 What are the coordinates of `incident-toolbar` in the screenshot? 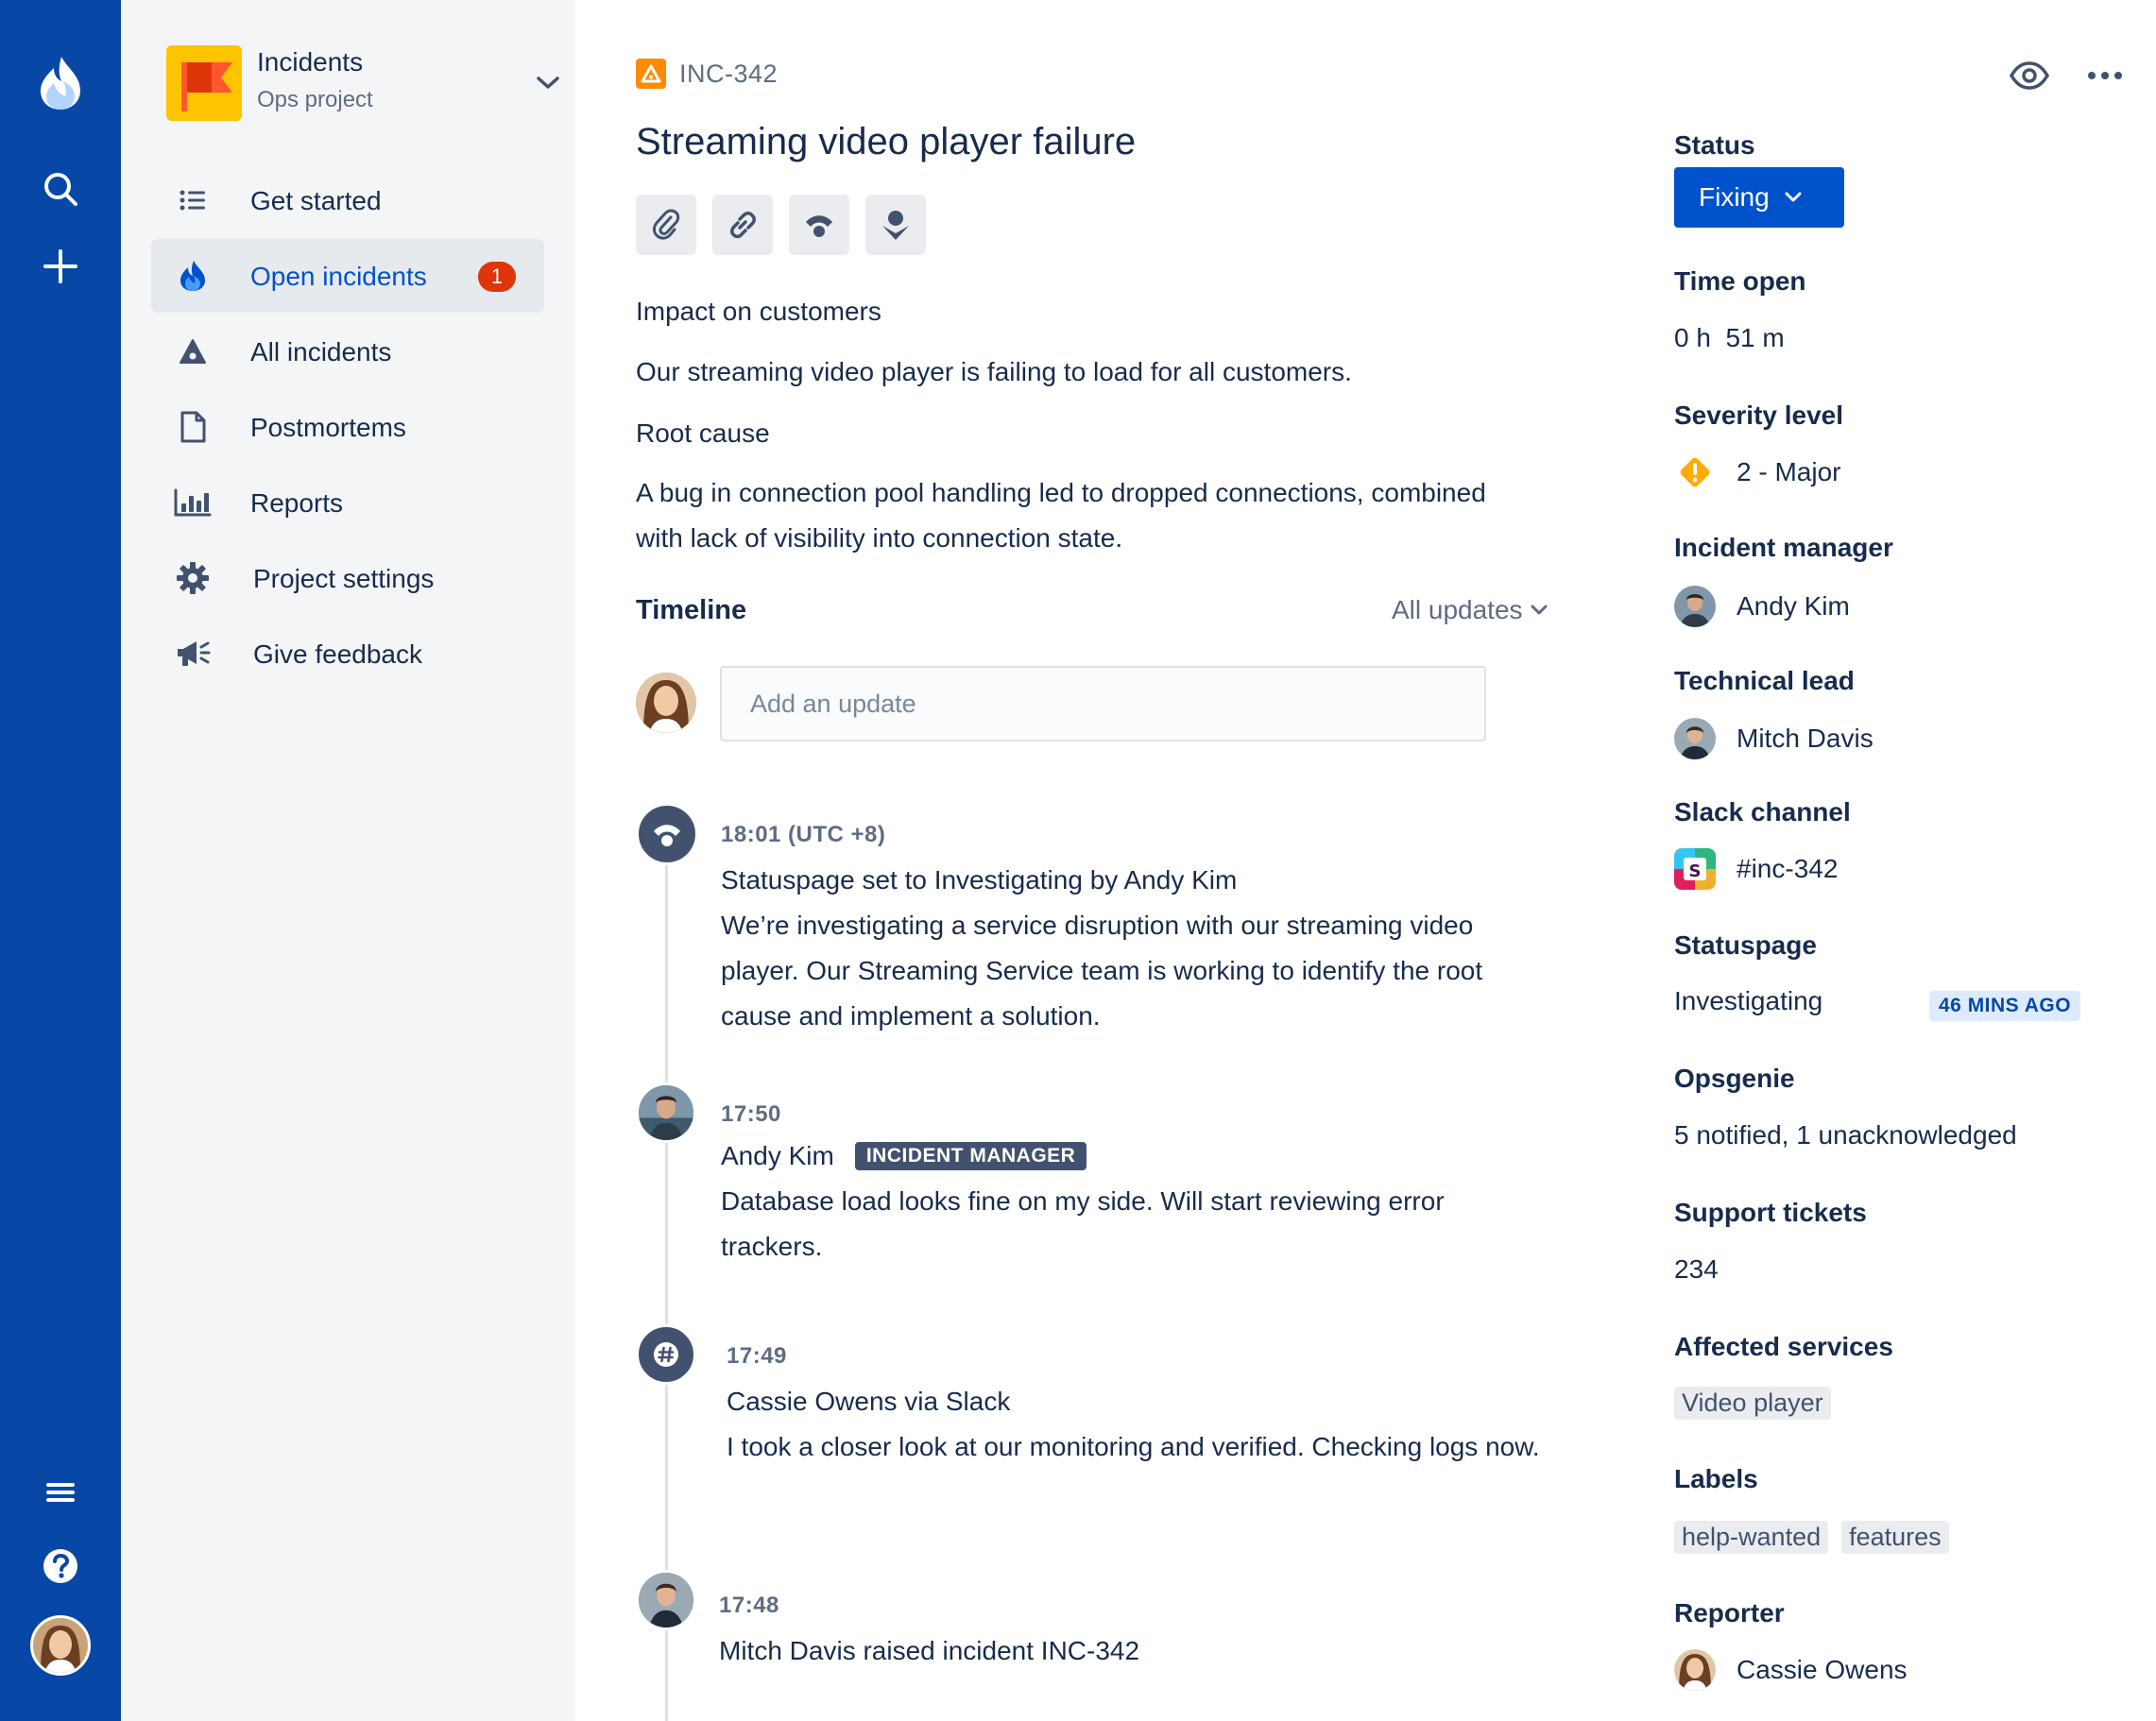 It's located at (789, 225).